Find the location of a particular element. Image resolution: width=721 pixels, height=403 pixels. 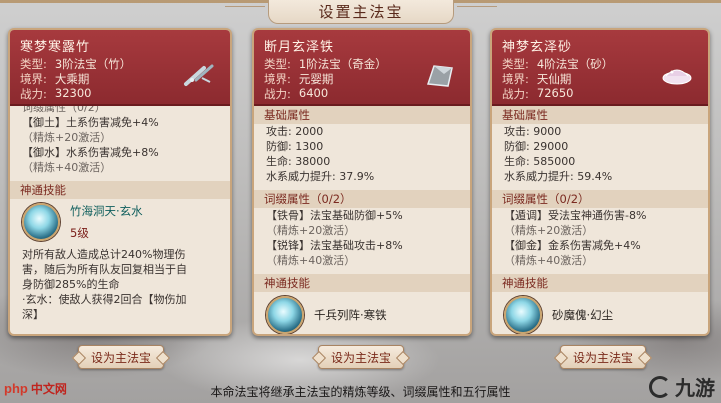

treasure-name: 寒梦寒露竹 is located at coordinates (55, 47).